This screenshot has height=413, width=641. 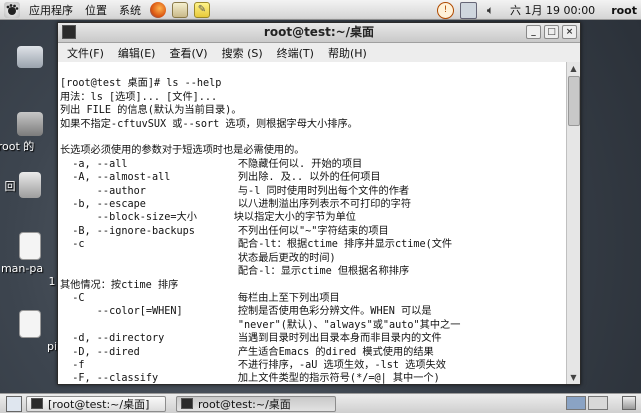 I want to click on taskbar-item-label: [root@test:~/桌面], so click(x=99, y=404).